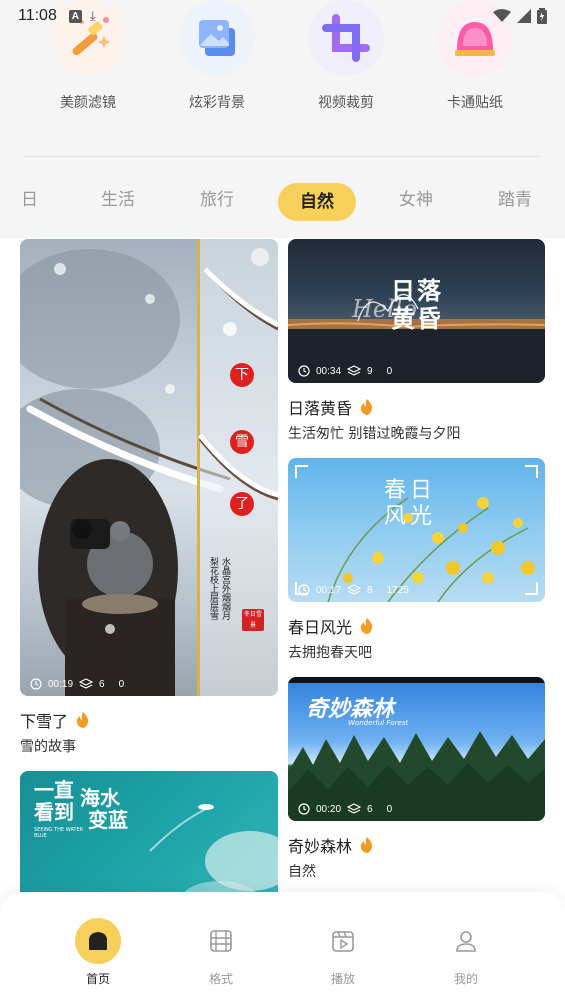 The height and width of the screenshot is (1004, 565). What do you see at coordinates (77, 684) in the screenshot?
I see `template-meta: 00:19 6 0` at bounding box center [77, 684].